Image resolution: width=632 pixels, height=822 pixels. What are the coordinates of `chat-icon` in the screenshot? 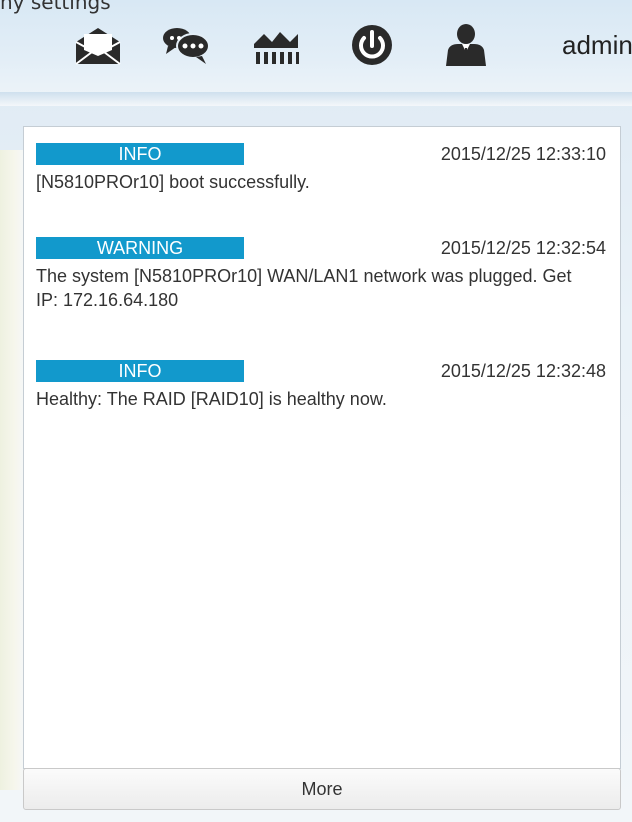 It's located at (186, 45).